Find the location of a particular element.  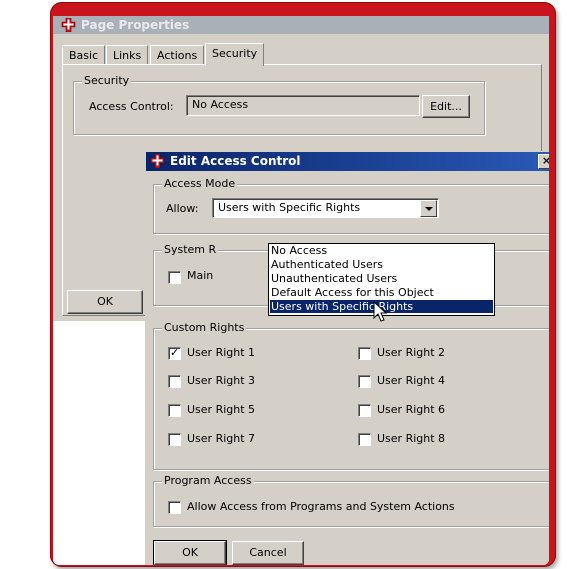

edit-access-control-title: Edit Access Control is located at coordinates (235, 161).